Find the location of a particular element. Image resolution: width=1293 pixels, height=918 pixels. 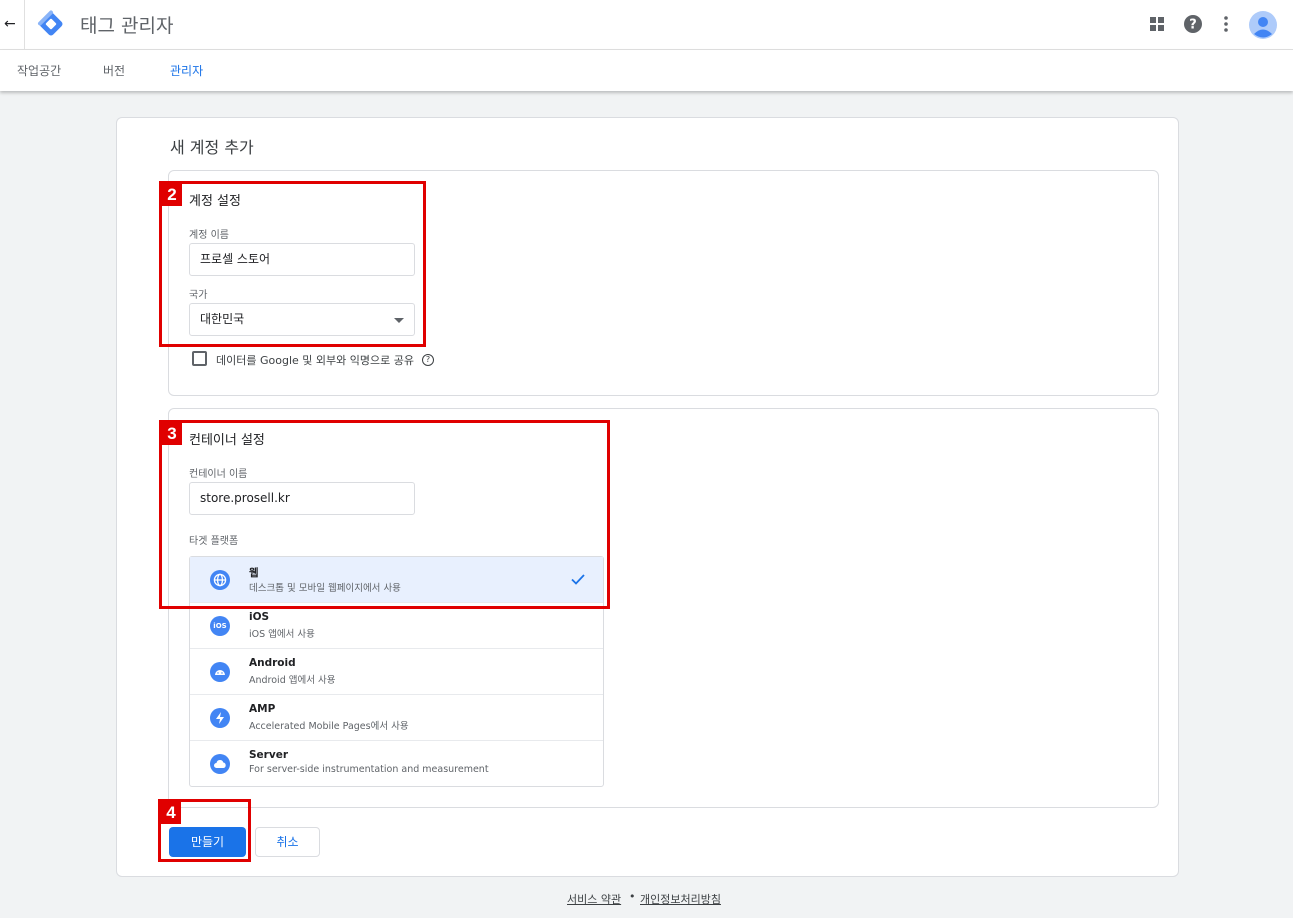

apps-grid-icon is located at coordinates (1157, 24).